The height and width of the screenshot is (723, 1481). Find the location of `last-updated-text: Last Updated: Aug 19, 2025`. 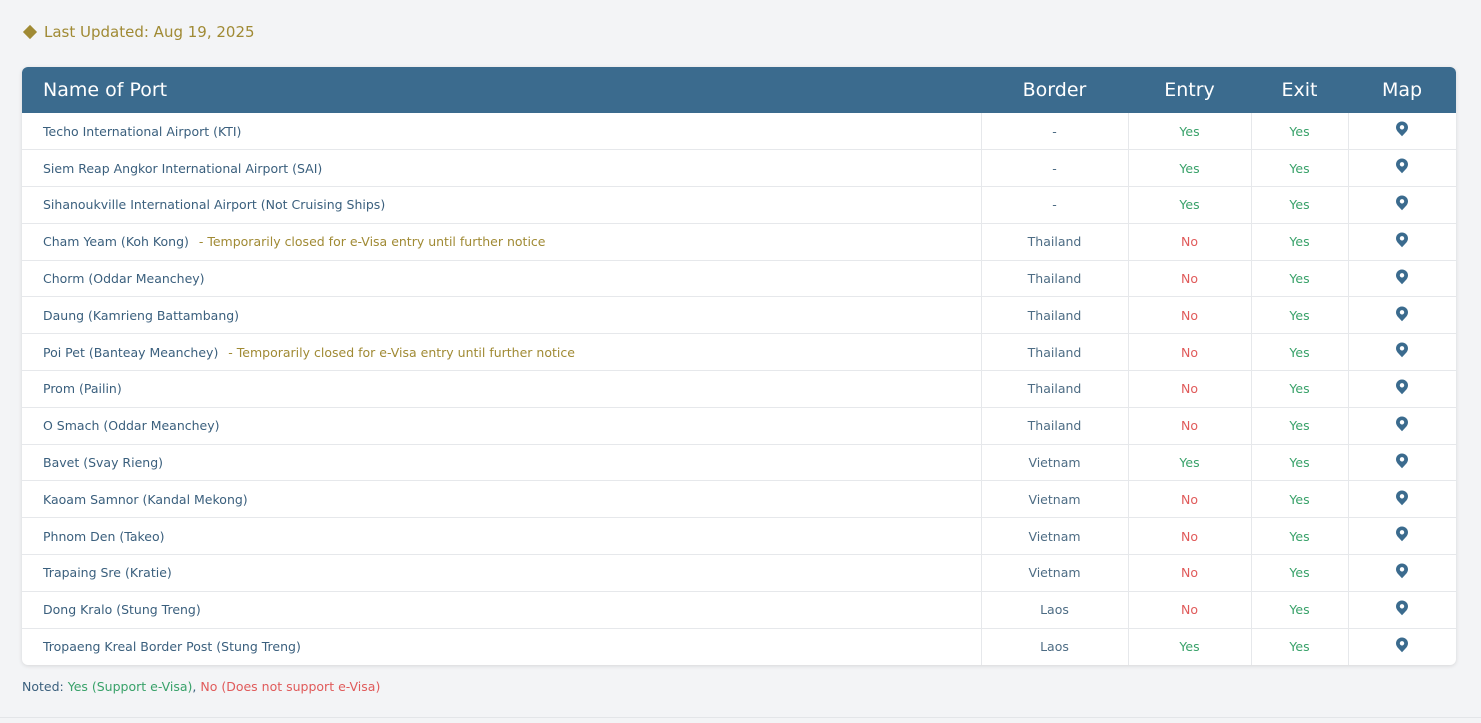

last-updated-text: Last Updated: Aug 19, 2025 is located at coordinates (149, 32).